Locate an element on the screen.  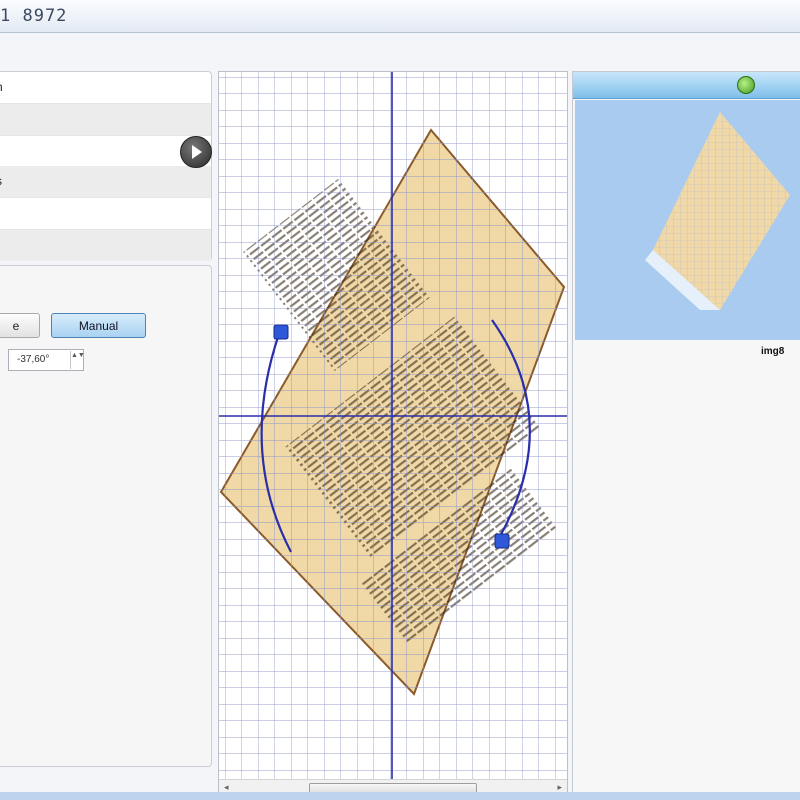
list-item: s is located at coordinates (105, 182).